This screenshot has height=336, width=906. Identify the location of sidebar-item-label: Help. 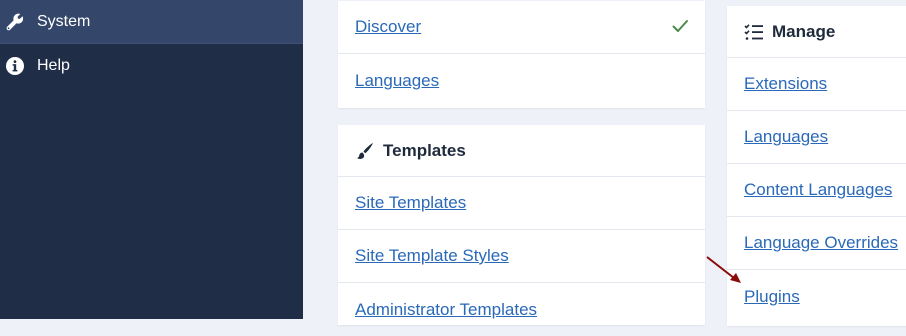
(53, 65).